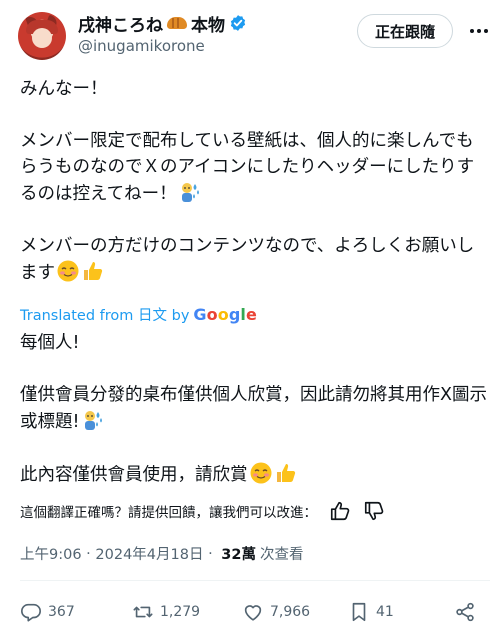 Image resolution: width=503 pixels, height=640 pixels. What do you see at coordinates (281, 555) in the screenshot?
I see `view-count-label: 次查看` at bounding box center [281, 555].